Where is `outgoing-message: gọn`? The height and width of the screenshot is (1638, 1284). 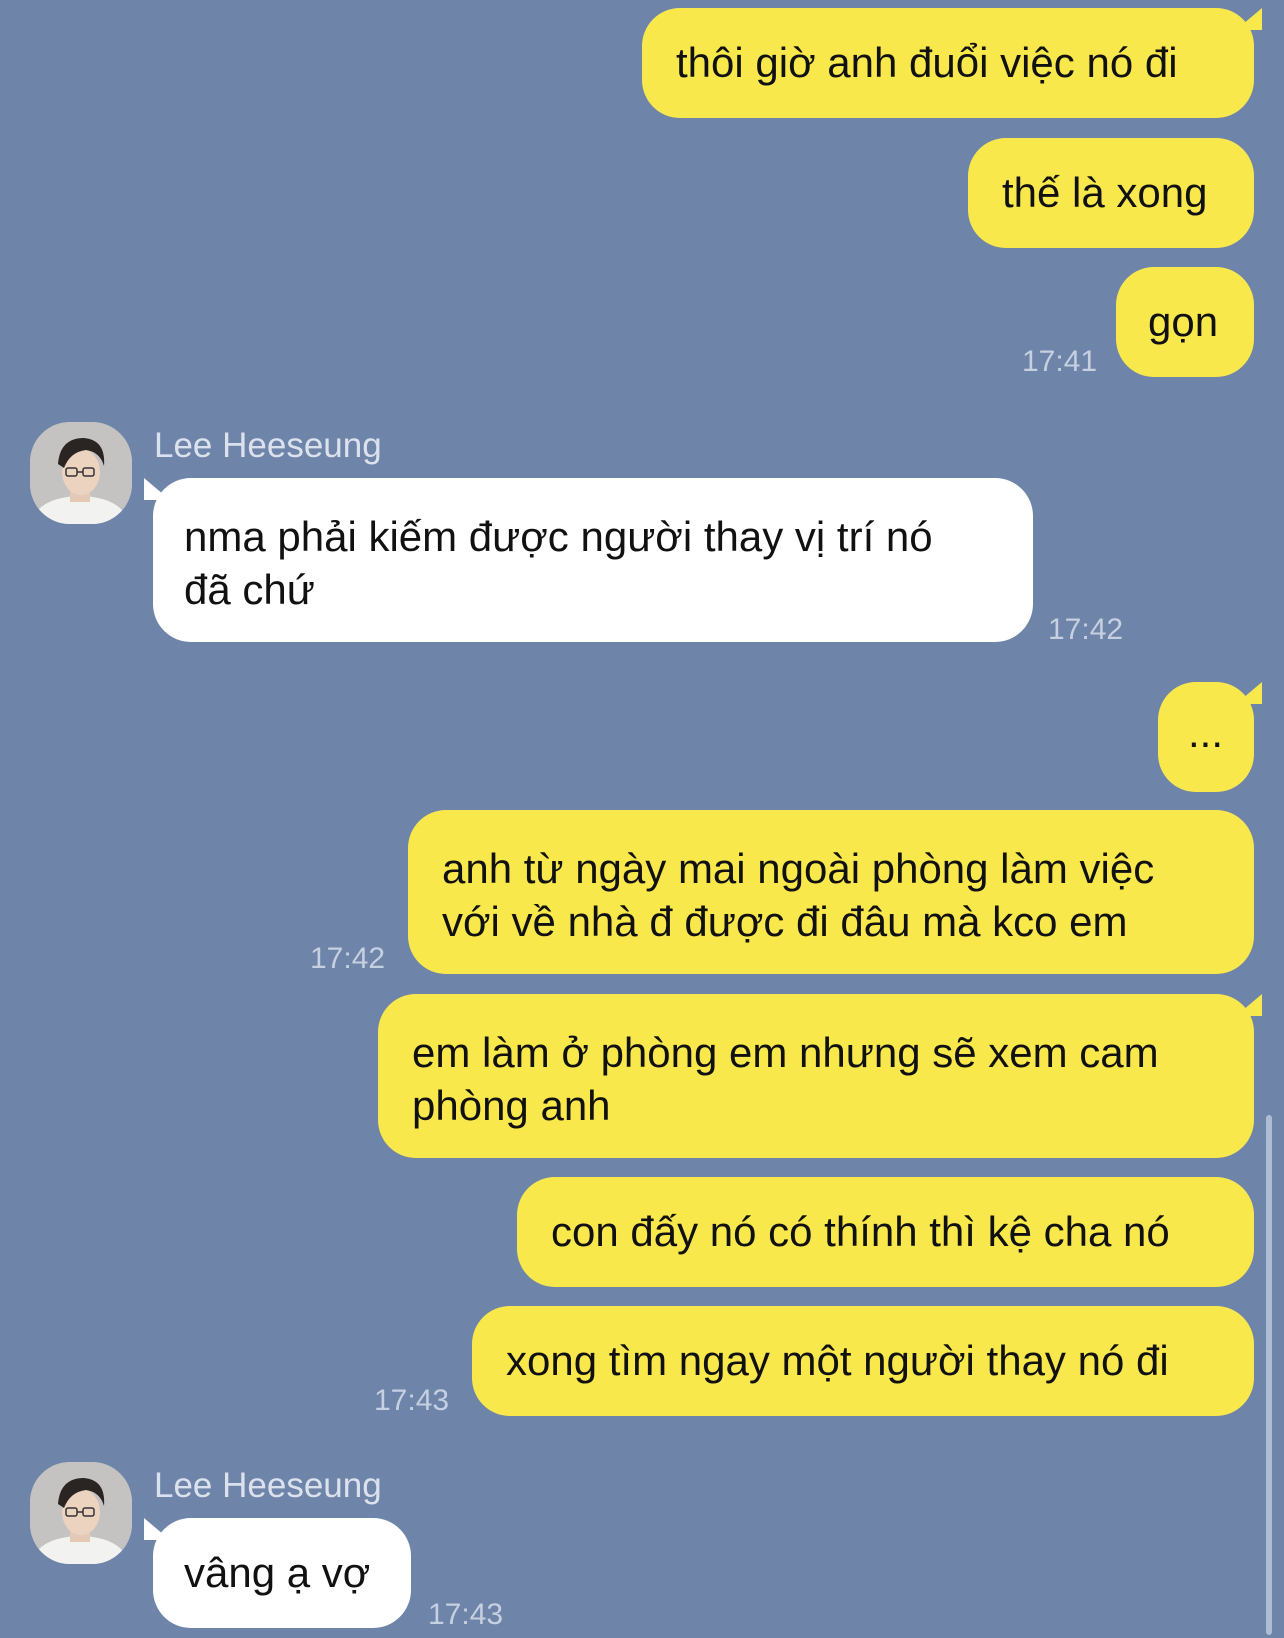 outgoing-message: gọn is located at coordinates (1185, 322).